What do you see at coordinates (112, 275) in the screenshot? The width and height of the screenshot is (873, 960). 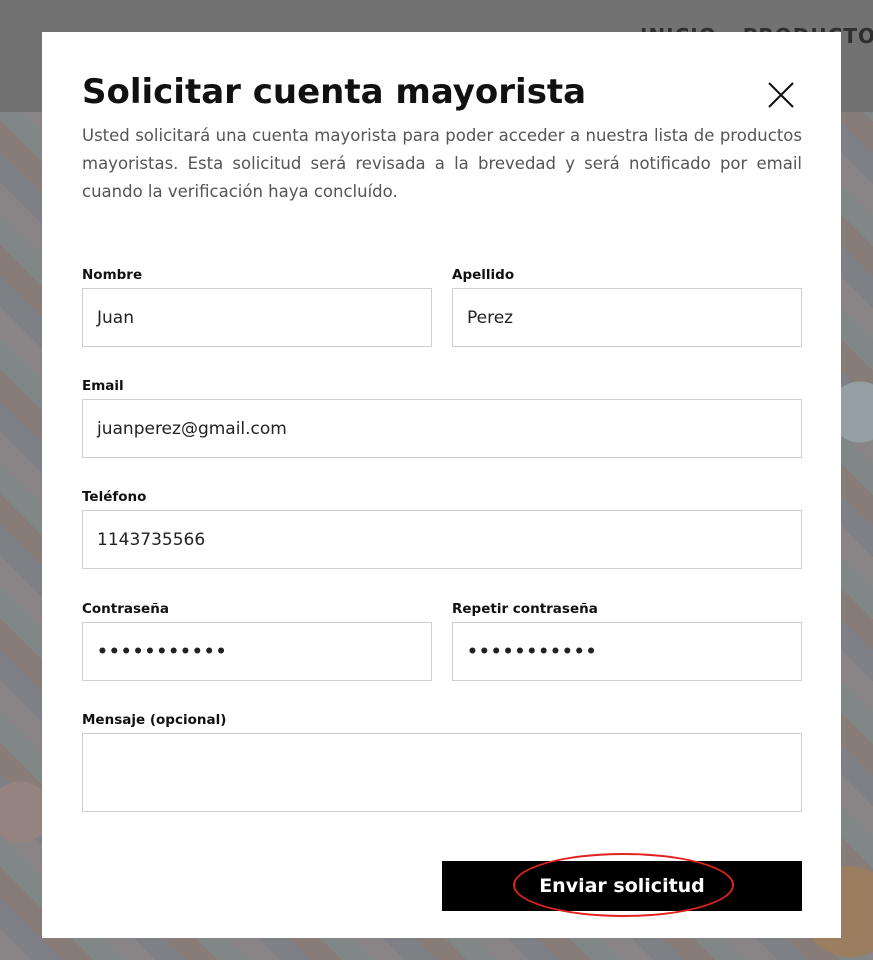 I see `nombre-label: Nombre` at bounding box center [112, 275].